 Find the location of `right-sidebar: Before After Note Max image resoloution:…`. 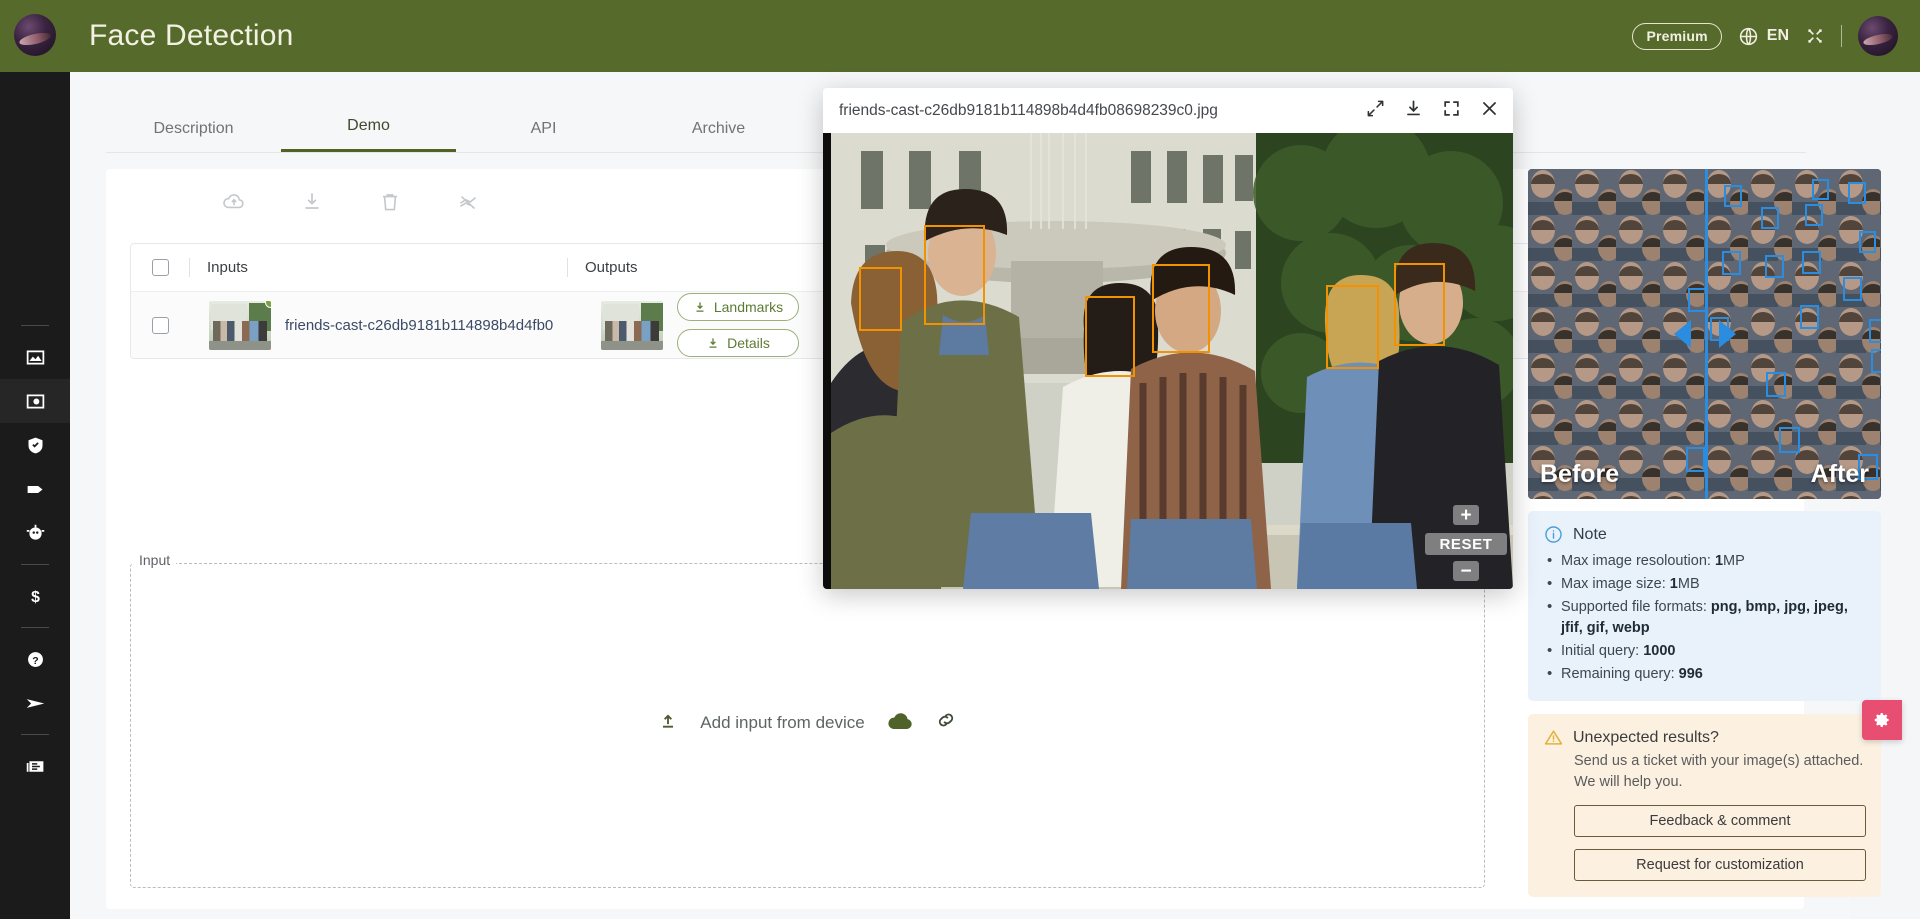

right-sidebar: Before After Note Max image resoloution:… is located at coordinates (1704, 533).